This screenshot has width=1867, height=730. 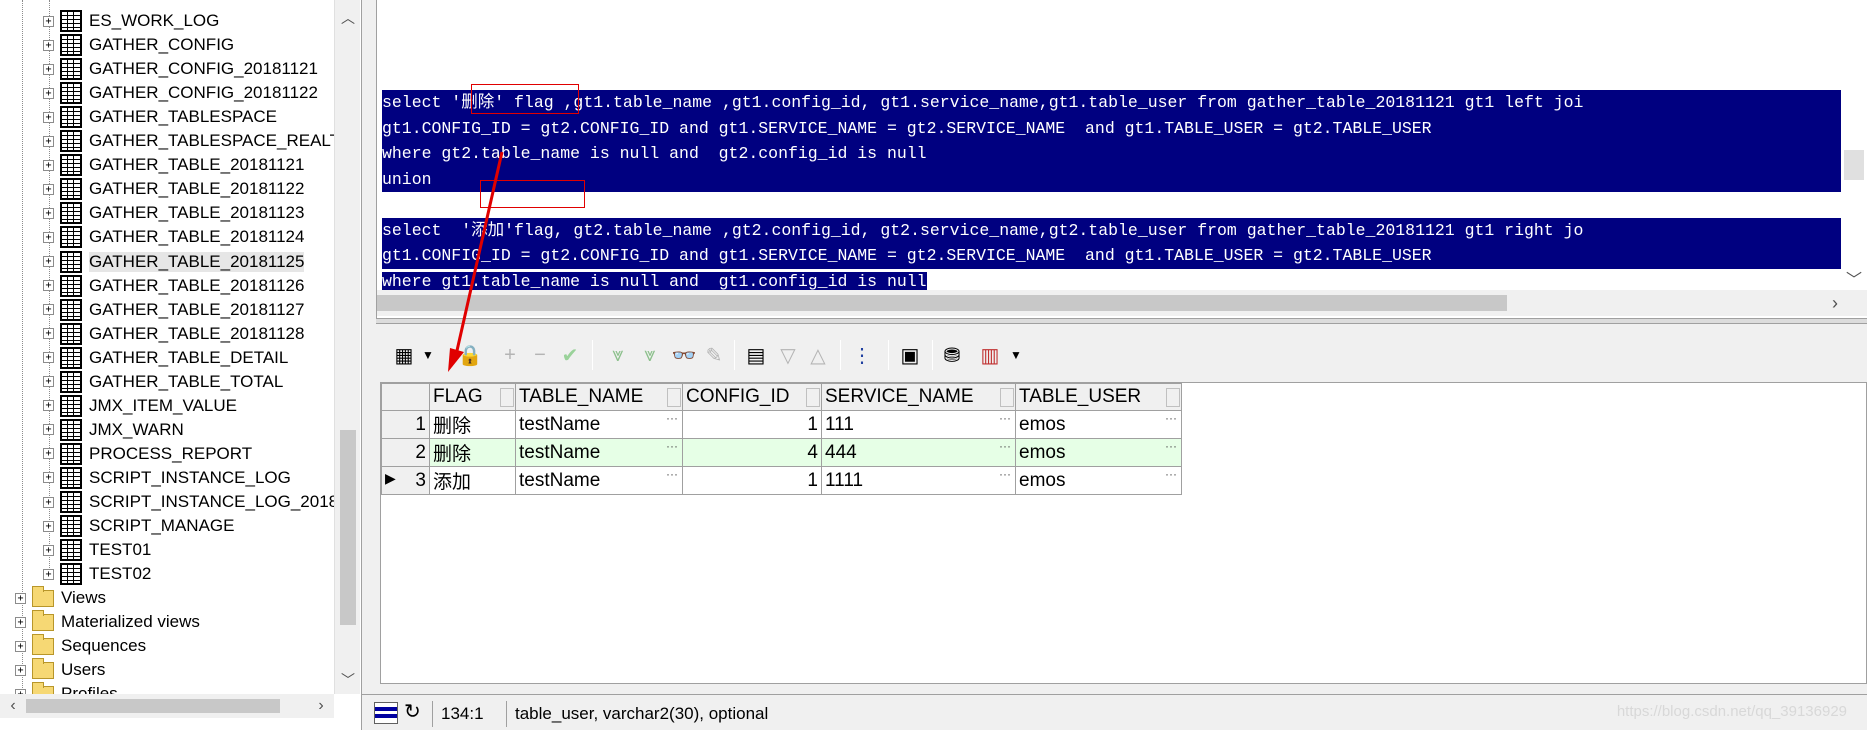 I want to click on sort-desc-icon: ▽, so click(x=788, y=355).